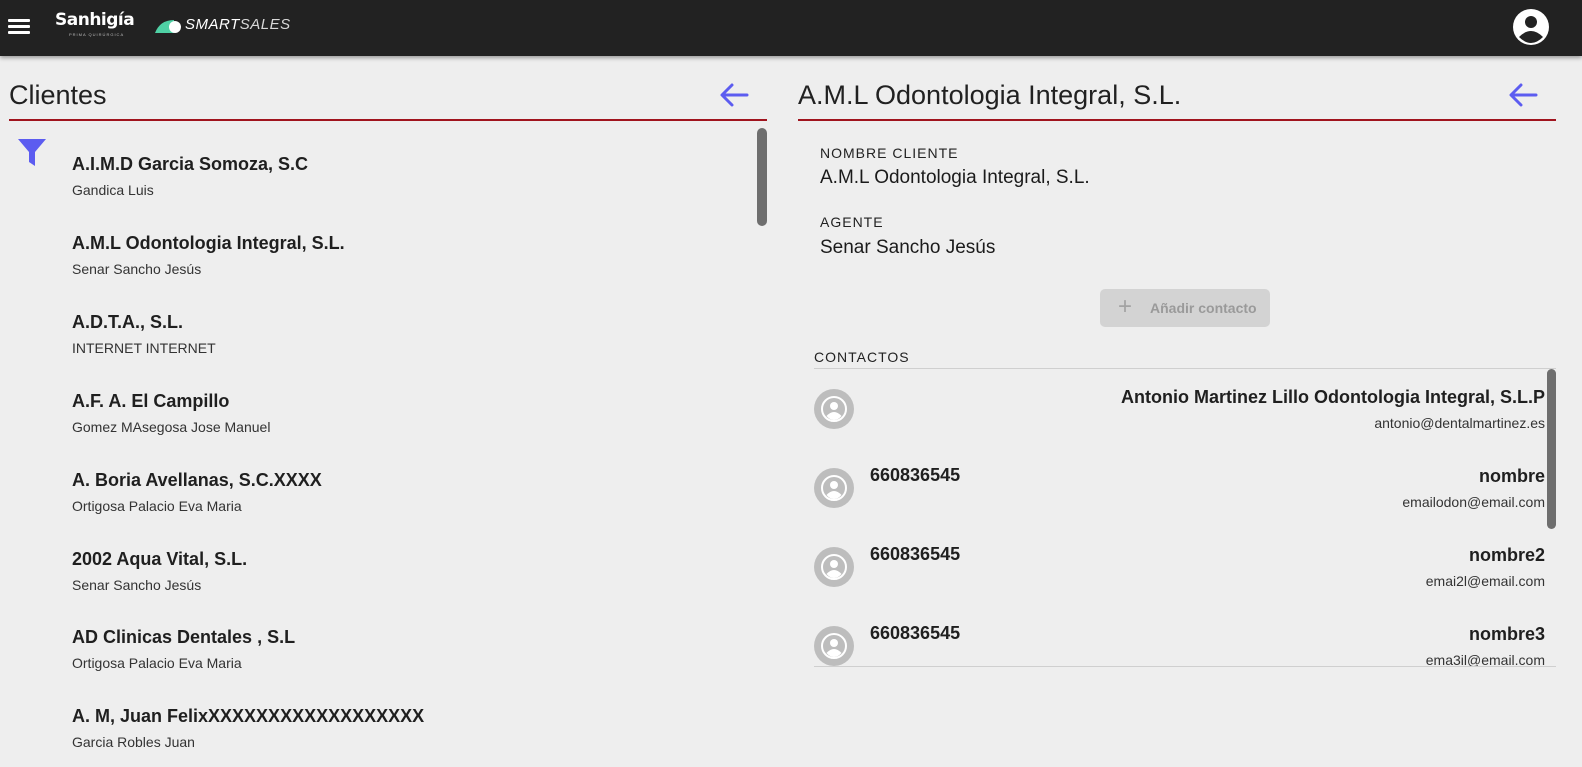 The width and height of the screenshot is (1582, 767). Describe the element at coordinates (1473, 502) in the screenshot. I see `contact-email: emailodon@email.com` at that location.